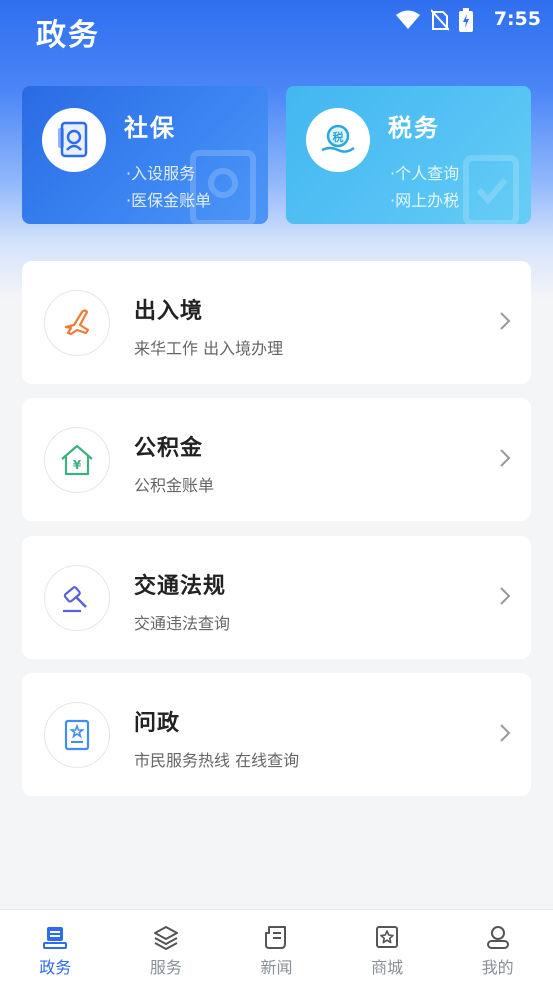 The width and height of the screenshot is (553, 983). I want to click on wifi-icon, so click(408, 19).